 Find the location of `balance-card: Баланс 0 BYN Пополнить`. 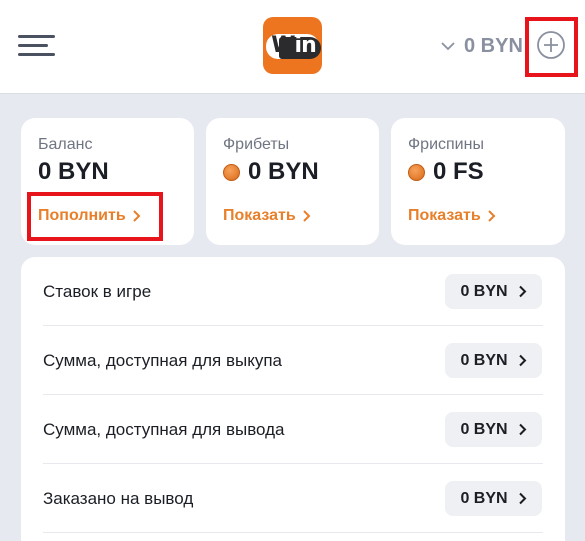

balance-card: Баланс 0 BYN Пополнить is located at coordinates (107, 181).